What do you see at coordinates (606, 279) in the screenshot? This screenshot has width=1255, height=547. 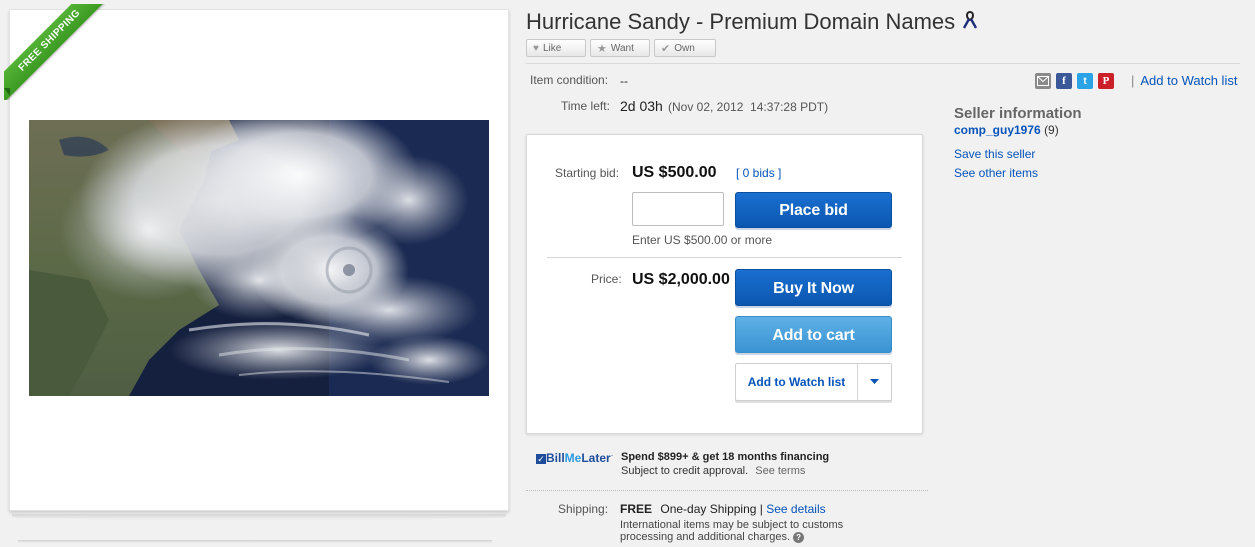 I see `price-label: Price:` at bounding box center [606, 279].